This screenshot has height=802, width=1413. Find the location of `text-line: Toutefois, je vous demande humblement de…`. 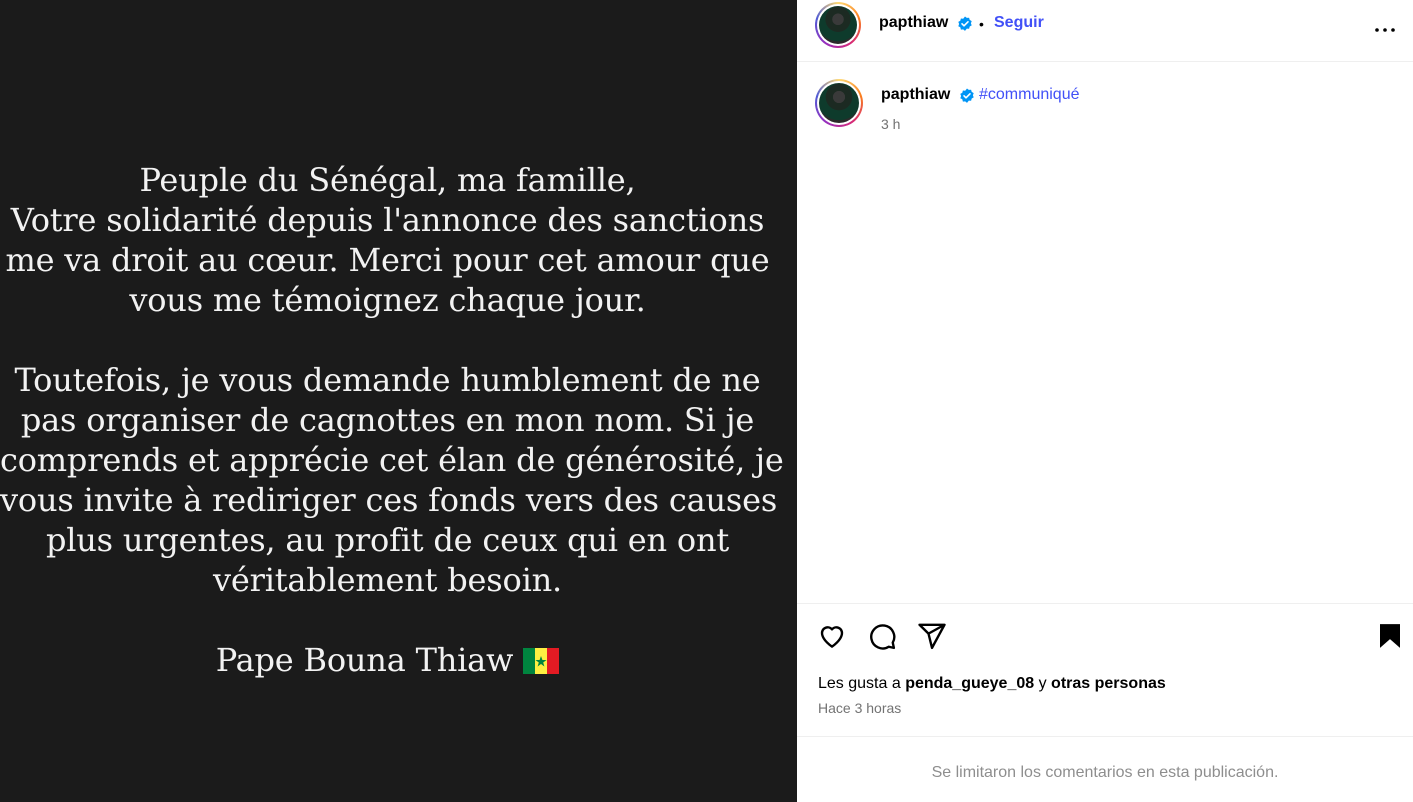

text-line: Toutefois, je vous demande humblement de… is located at coordinates (387, 380).